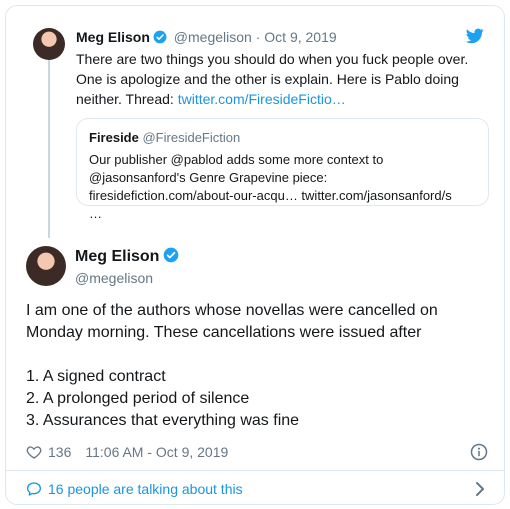 This screenshot has width=510, height=509. I want to click on parent-author-handle: @megelison, so click(213, 37).